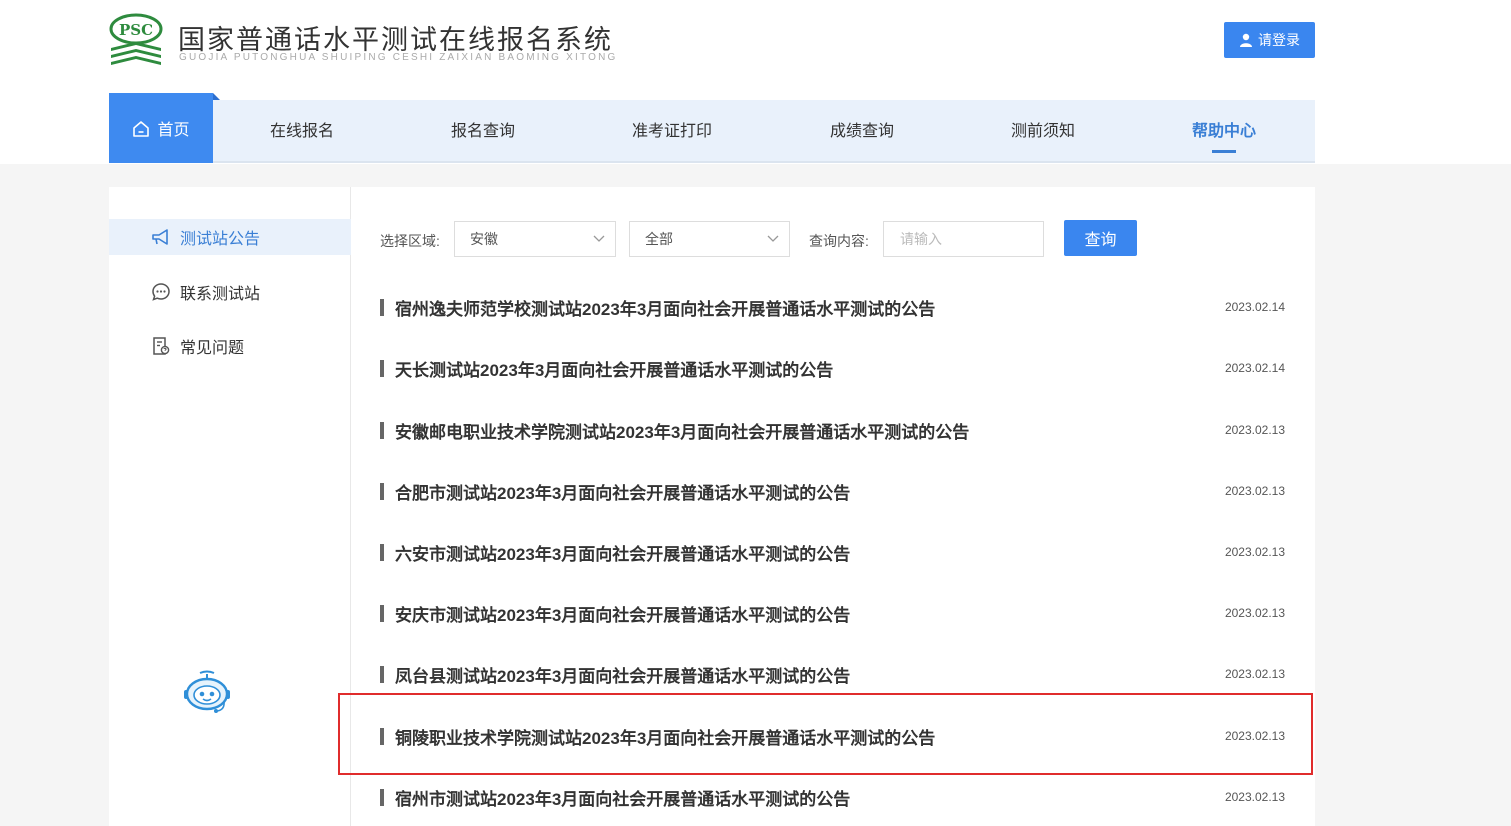 The image size is (1511, 826). Describe the element at coordinates (810, 491) in the screenshot. I see `notice-title: 合肥市测试站2023年3月面向社会开展普通话水平测试的公告` at that location.